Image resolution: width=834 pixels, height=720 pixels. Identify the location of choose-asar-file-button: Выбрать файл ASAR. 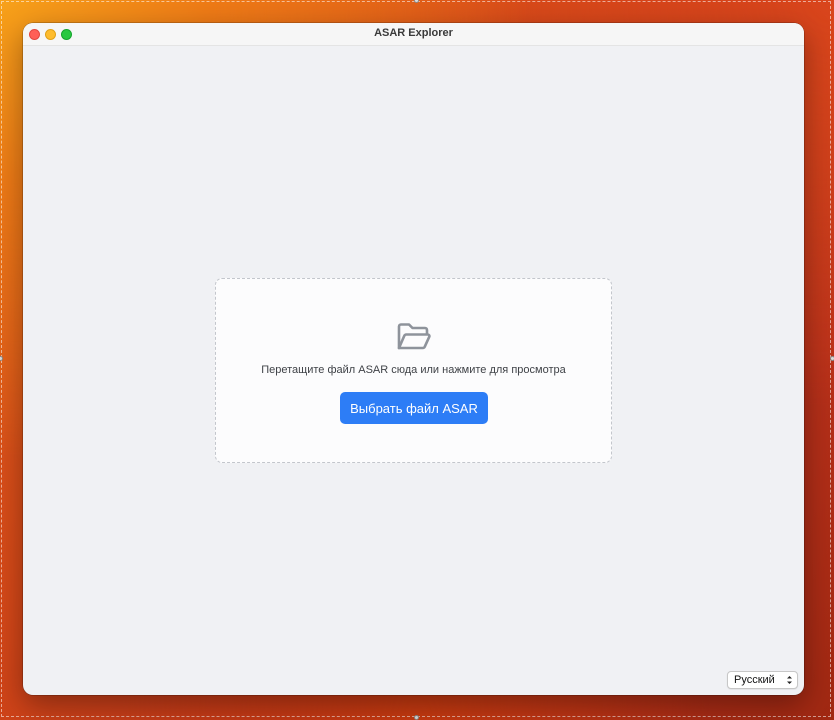
(414, 408).